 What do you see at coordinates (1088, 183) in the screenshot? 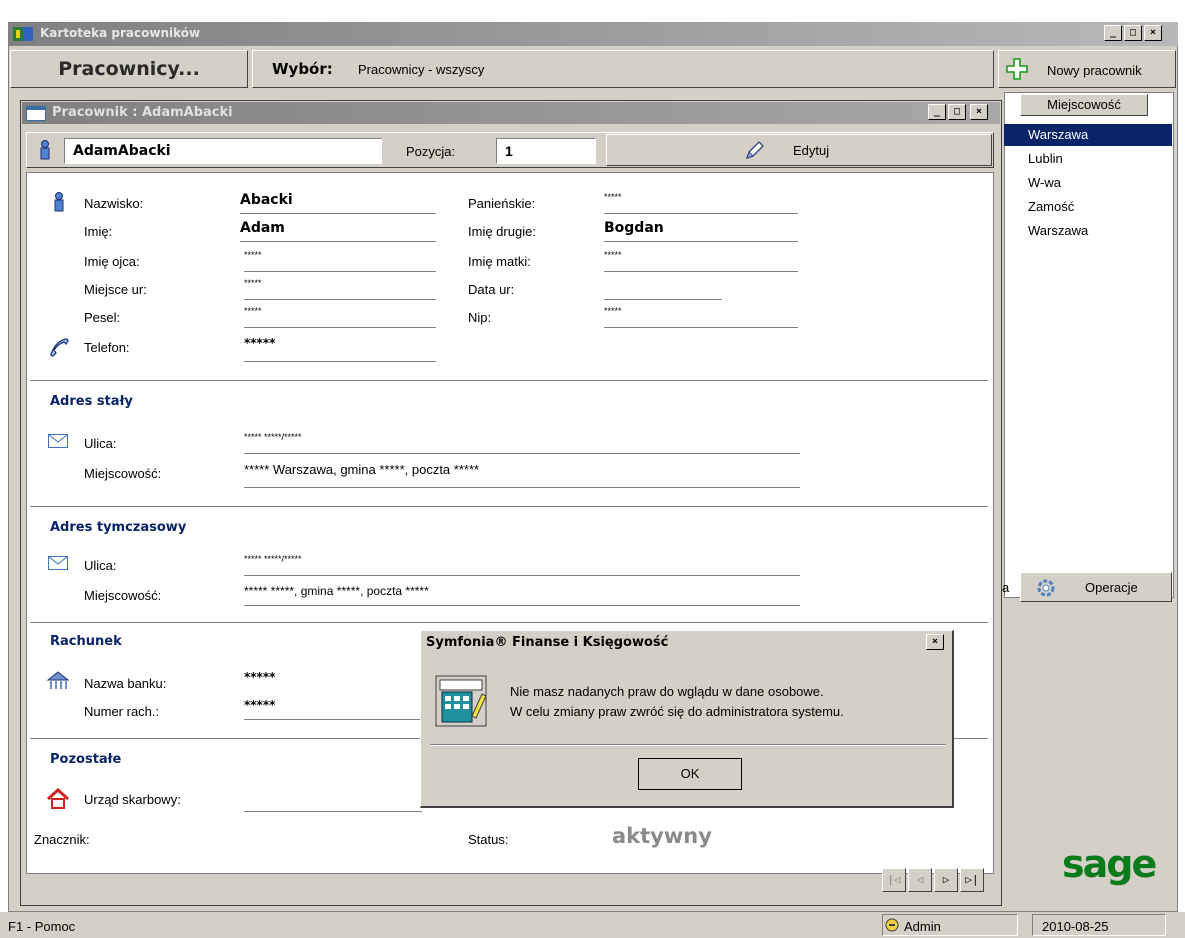
I see `city-item: W-wa` at bounding box center [1088, 183].